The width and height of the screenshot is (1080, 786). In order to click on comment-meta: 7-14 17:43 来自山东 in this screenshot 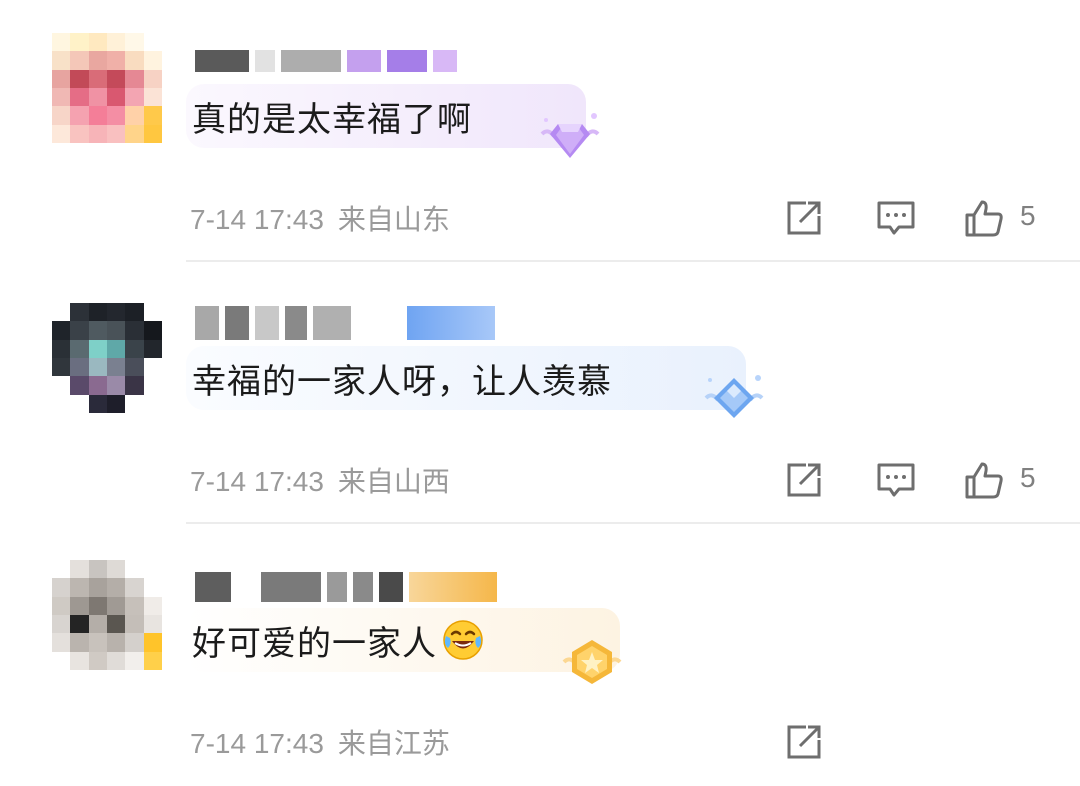, I will do `click(320, 218)`.